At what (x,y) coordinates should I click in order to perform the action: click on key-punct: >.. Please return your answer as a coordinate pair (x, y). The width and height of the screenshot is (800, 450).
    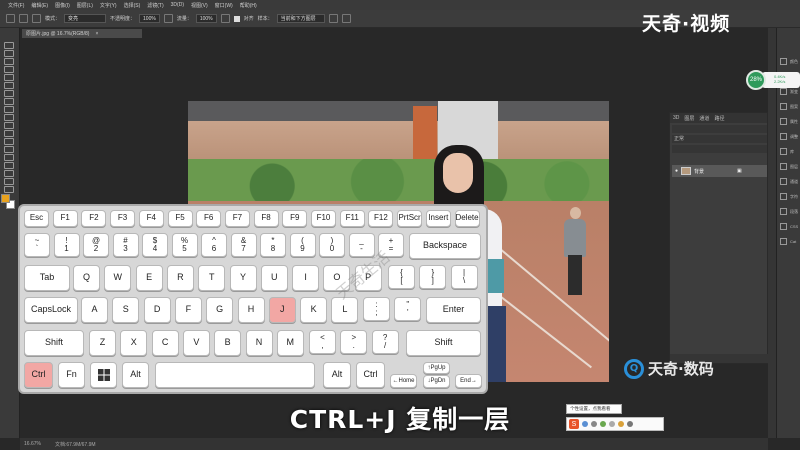
    Looking at the image, I should click on (354, 342).